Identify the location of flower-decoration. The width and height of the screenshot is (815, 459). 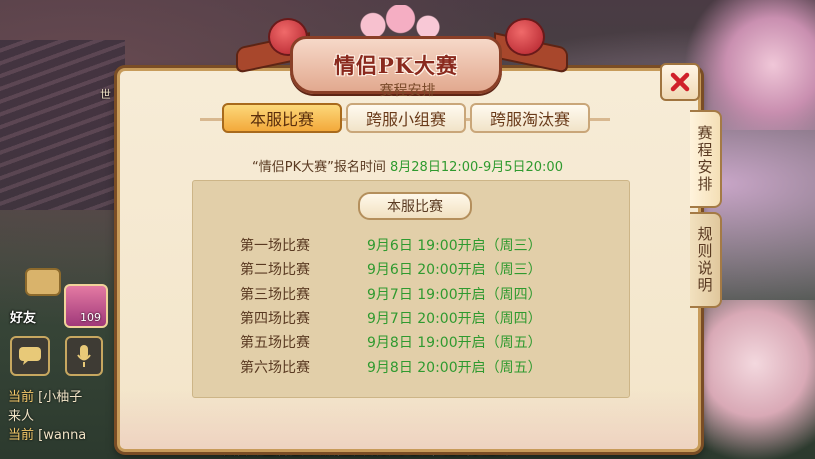
(395, 22).